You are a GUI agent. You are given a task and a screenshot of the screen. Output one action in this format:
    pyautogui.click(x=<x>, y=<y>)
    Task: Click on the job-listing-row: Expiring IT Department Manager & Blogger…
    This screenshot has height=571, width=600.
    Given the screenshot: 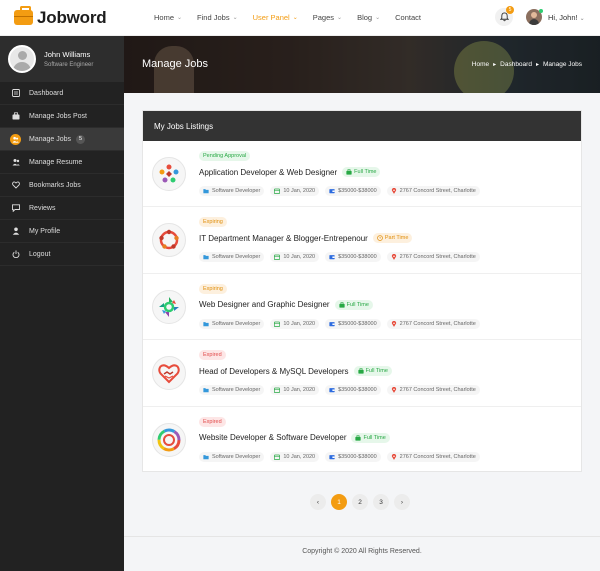 What is the action you would take?
    pyautogui.click(x=362, y=240)
    